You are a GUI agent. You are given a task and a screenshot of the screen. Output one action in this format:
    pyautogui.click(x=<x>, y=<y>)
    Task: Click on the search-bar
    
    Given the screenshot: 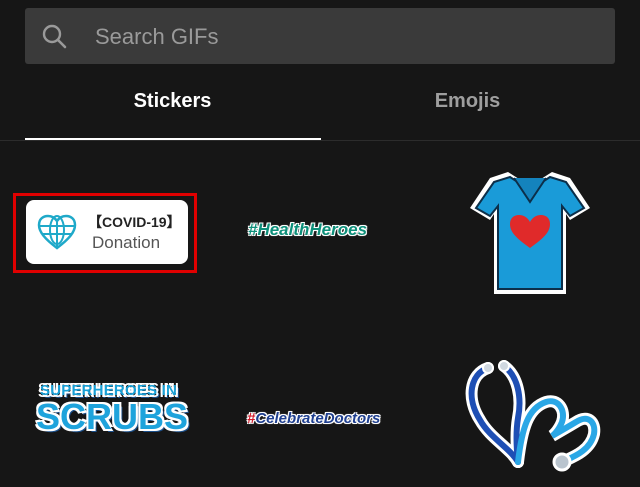 What is the action you would take?
    pyautogui.click(x=320, y=37)
    